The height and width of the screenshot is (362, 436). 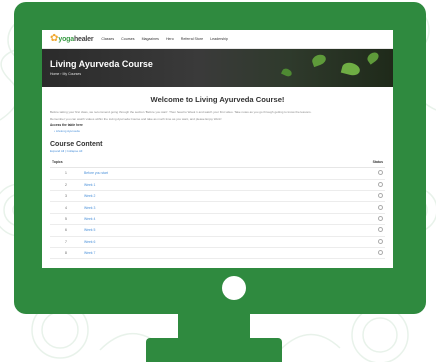 I want to click on nav-item-magazines: Magazines, so click(x=150, y=39).